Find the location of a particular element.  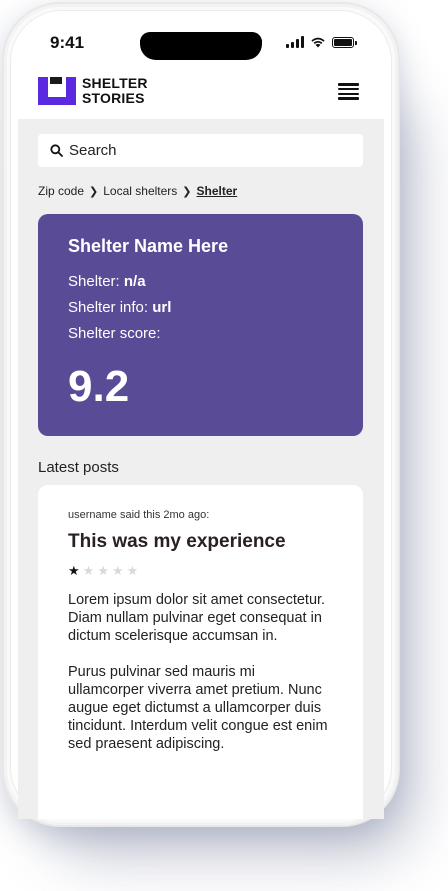

breadcrumb-local-shelters: Local shelters is located at coordinates (140, 191).